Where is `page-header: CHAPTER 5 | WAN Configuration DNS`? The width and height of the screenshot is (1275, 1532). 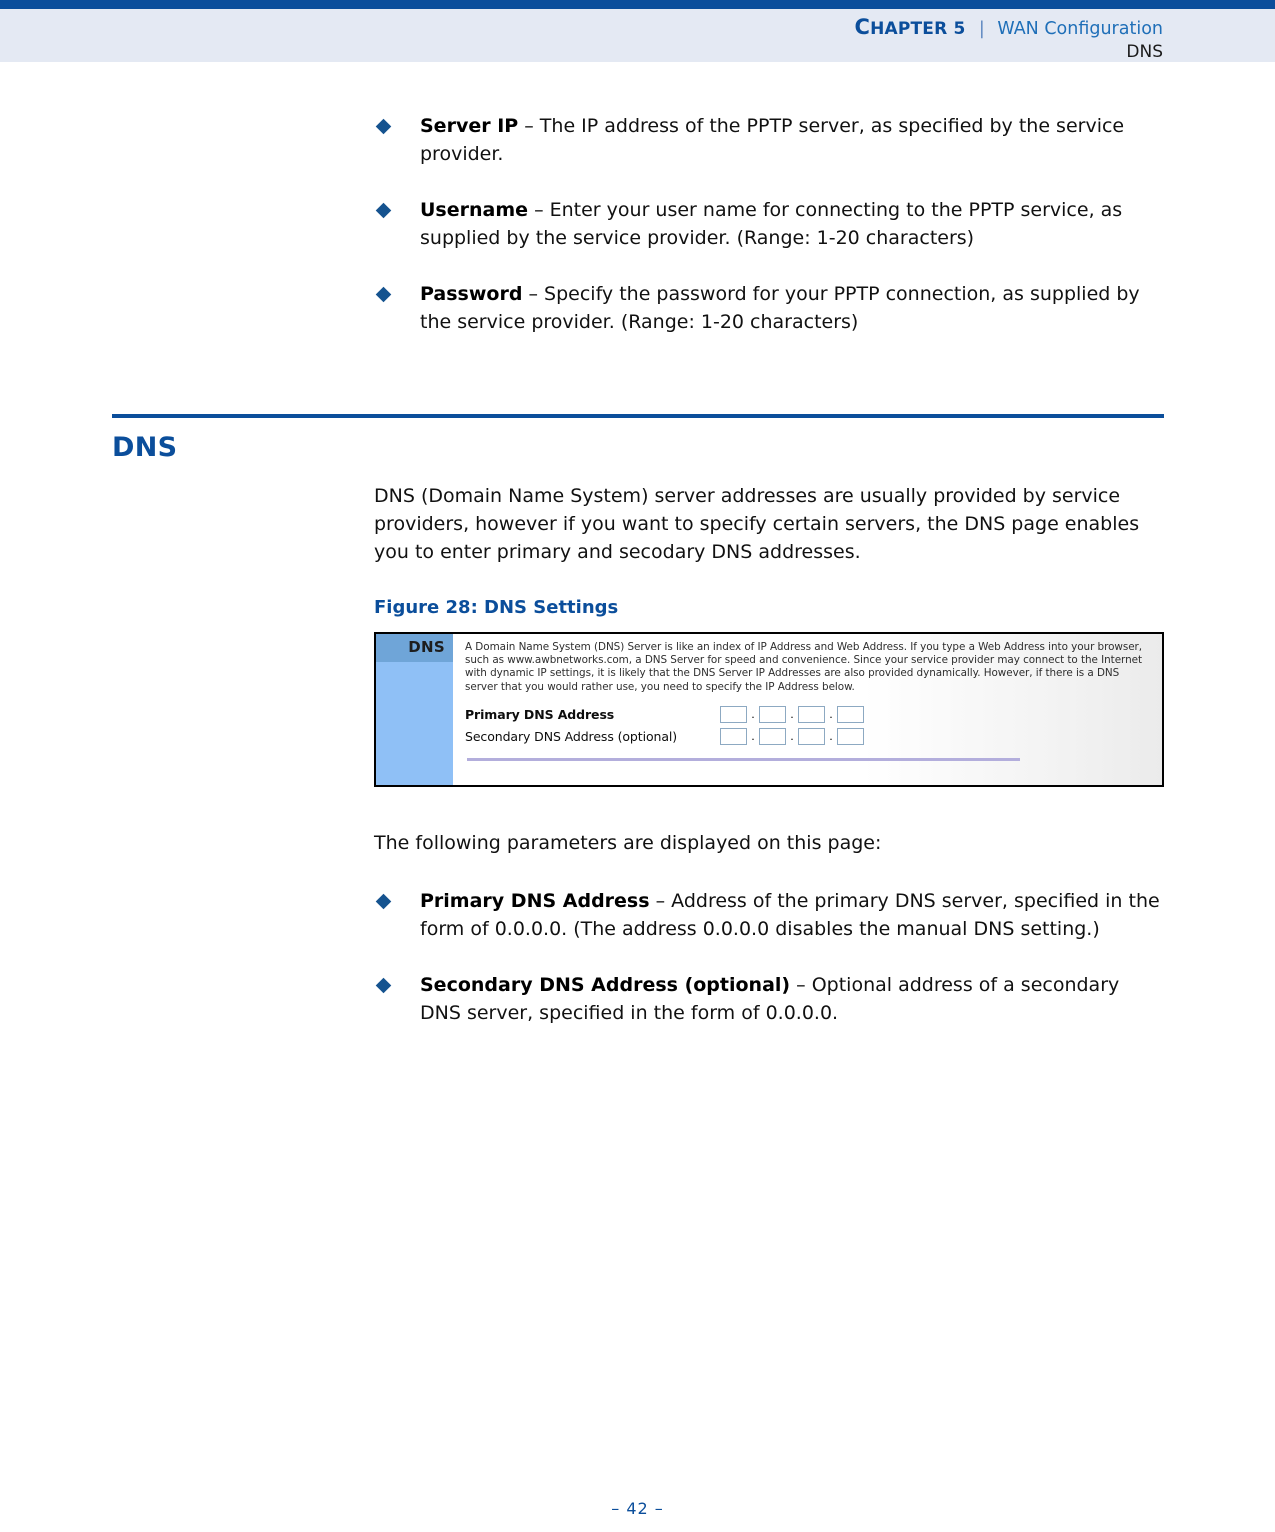 page-header: CHAPTER 5 | WAN Configuration DNS is located at coordinates (637, 35).